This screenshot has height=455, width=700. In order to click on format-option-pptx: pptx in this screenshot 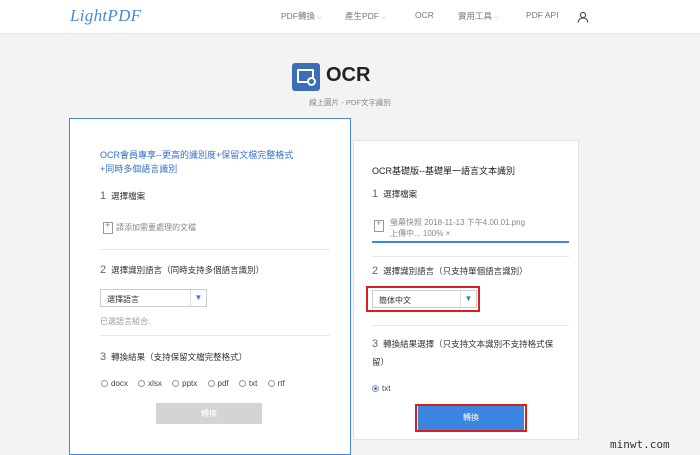, I will do `click(184, 383)`.